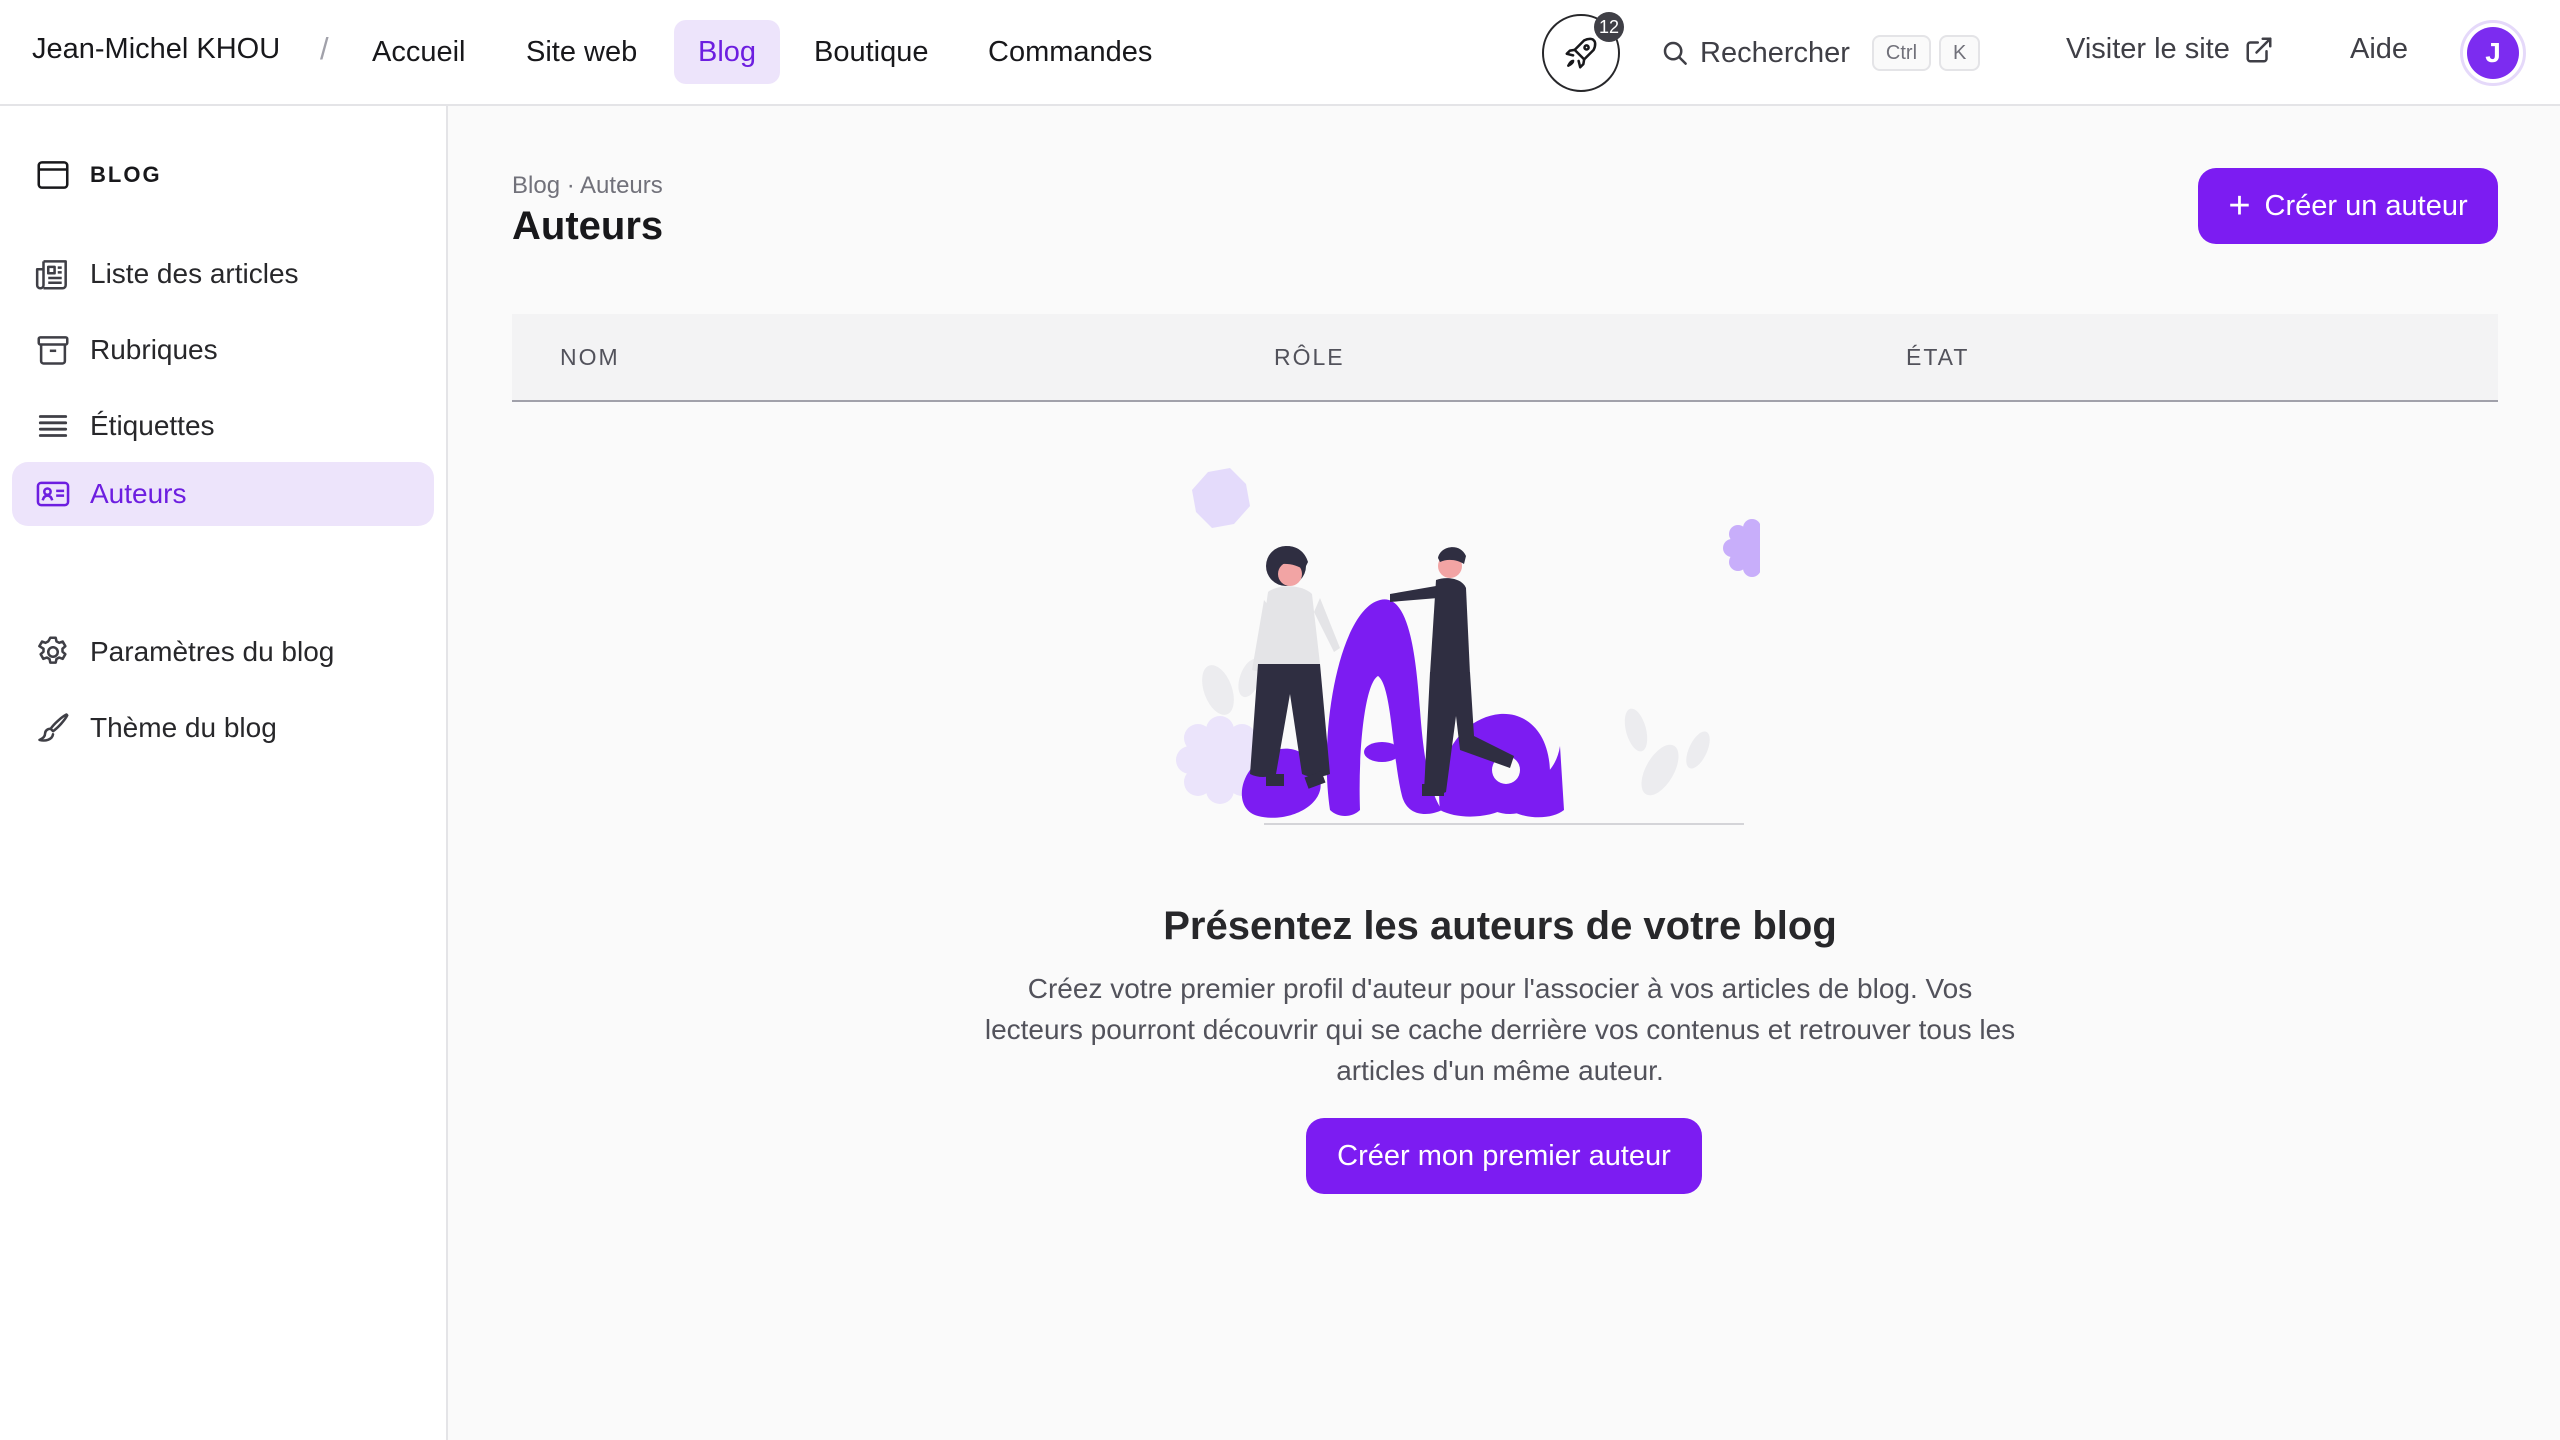  What do you see at coordinates (1960, 53) in the screenshot?
I see `shortcut-key-k: K` at bounding box center [1960, 53].